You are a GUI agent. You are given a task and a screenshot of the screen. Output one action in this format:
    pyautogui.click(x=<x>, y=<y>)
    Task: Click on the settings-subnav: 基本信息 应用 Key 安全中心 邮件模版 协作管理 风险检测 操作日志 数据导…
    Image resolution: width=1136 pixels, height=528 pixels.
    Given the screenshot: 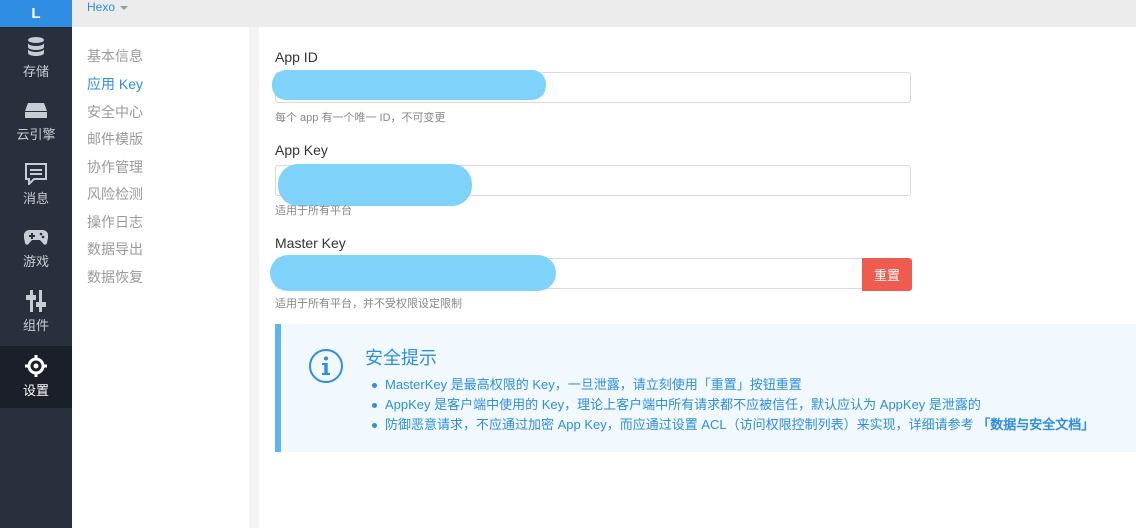 What is the action you would take?
    pyautogui.click(x=160, y=277)
    